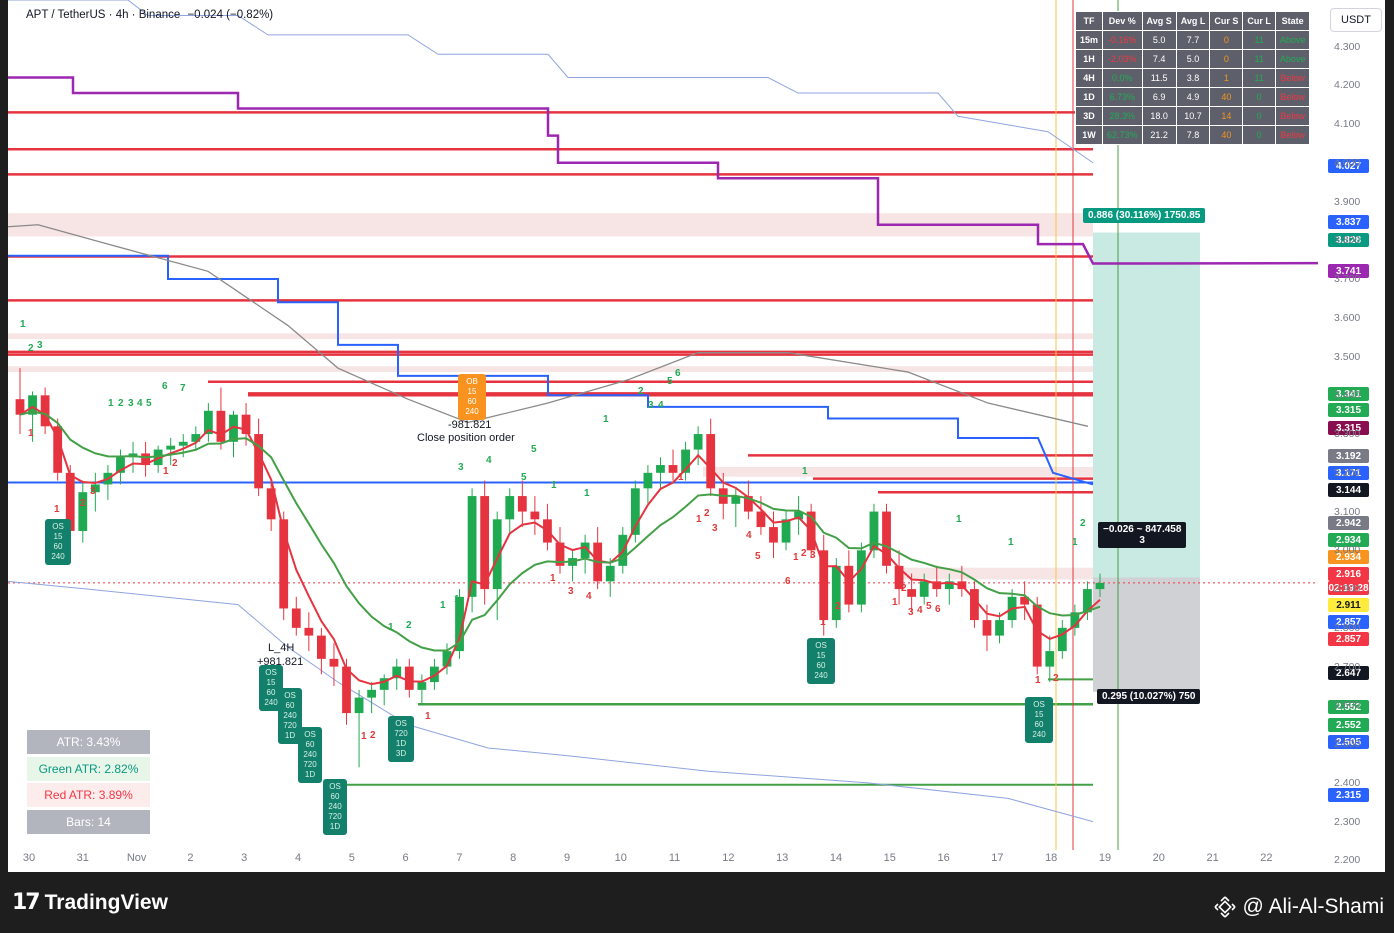 This screenshot has width=1394, height=933. What do you see at coordinates (1347, 279) in the screenshot?
I see `price-axis-tick: 3.700` at bounding box center [1347, 279].